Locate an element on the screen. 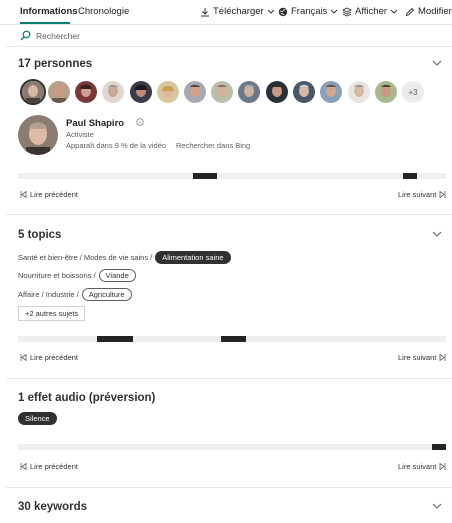 The width and height of the screenshot is (452, 523). download-button: Télécharger is located at coordinates (237, 11).